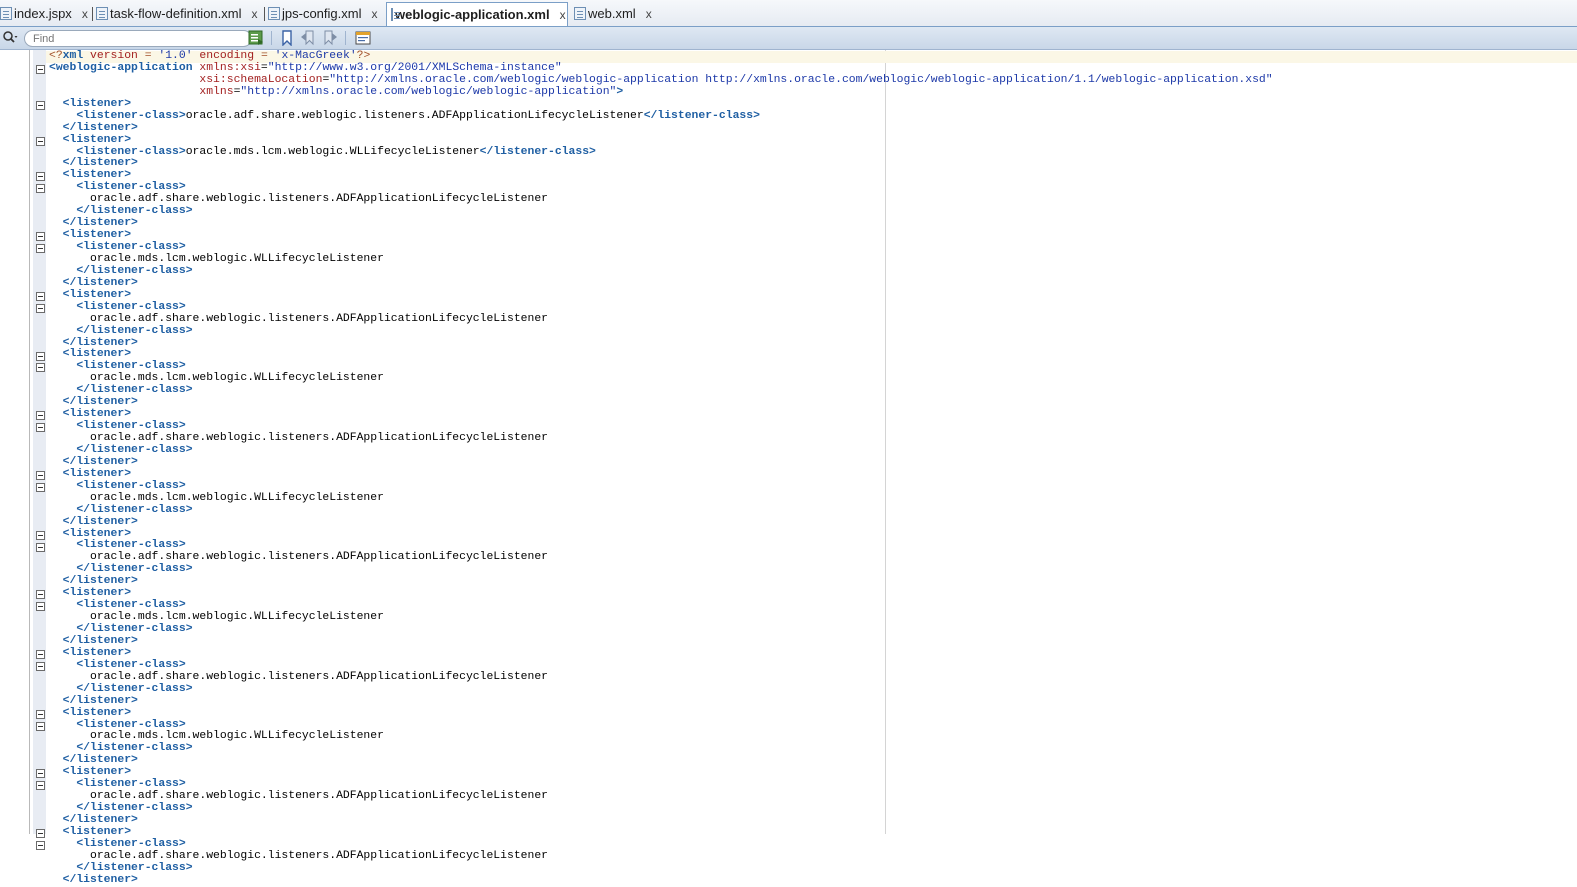  Describe the element at coordinates (363, 38) in the screenshot. I see `source-editor-toggle-icon` at that location.